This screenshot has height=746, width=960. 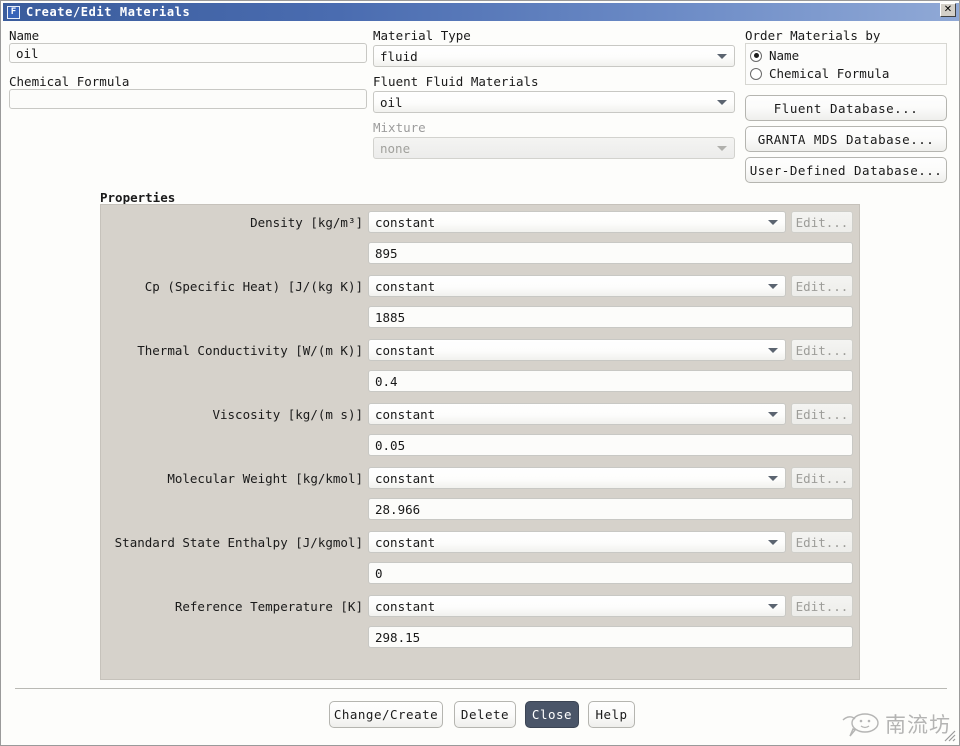 What do you see at coordinates (386, 714) in the screenshot?
I see `change-create-button: Change/Create` at bounding box center [386, 714].